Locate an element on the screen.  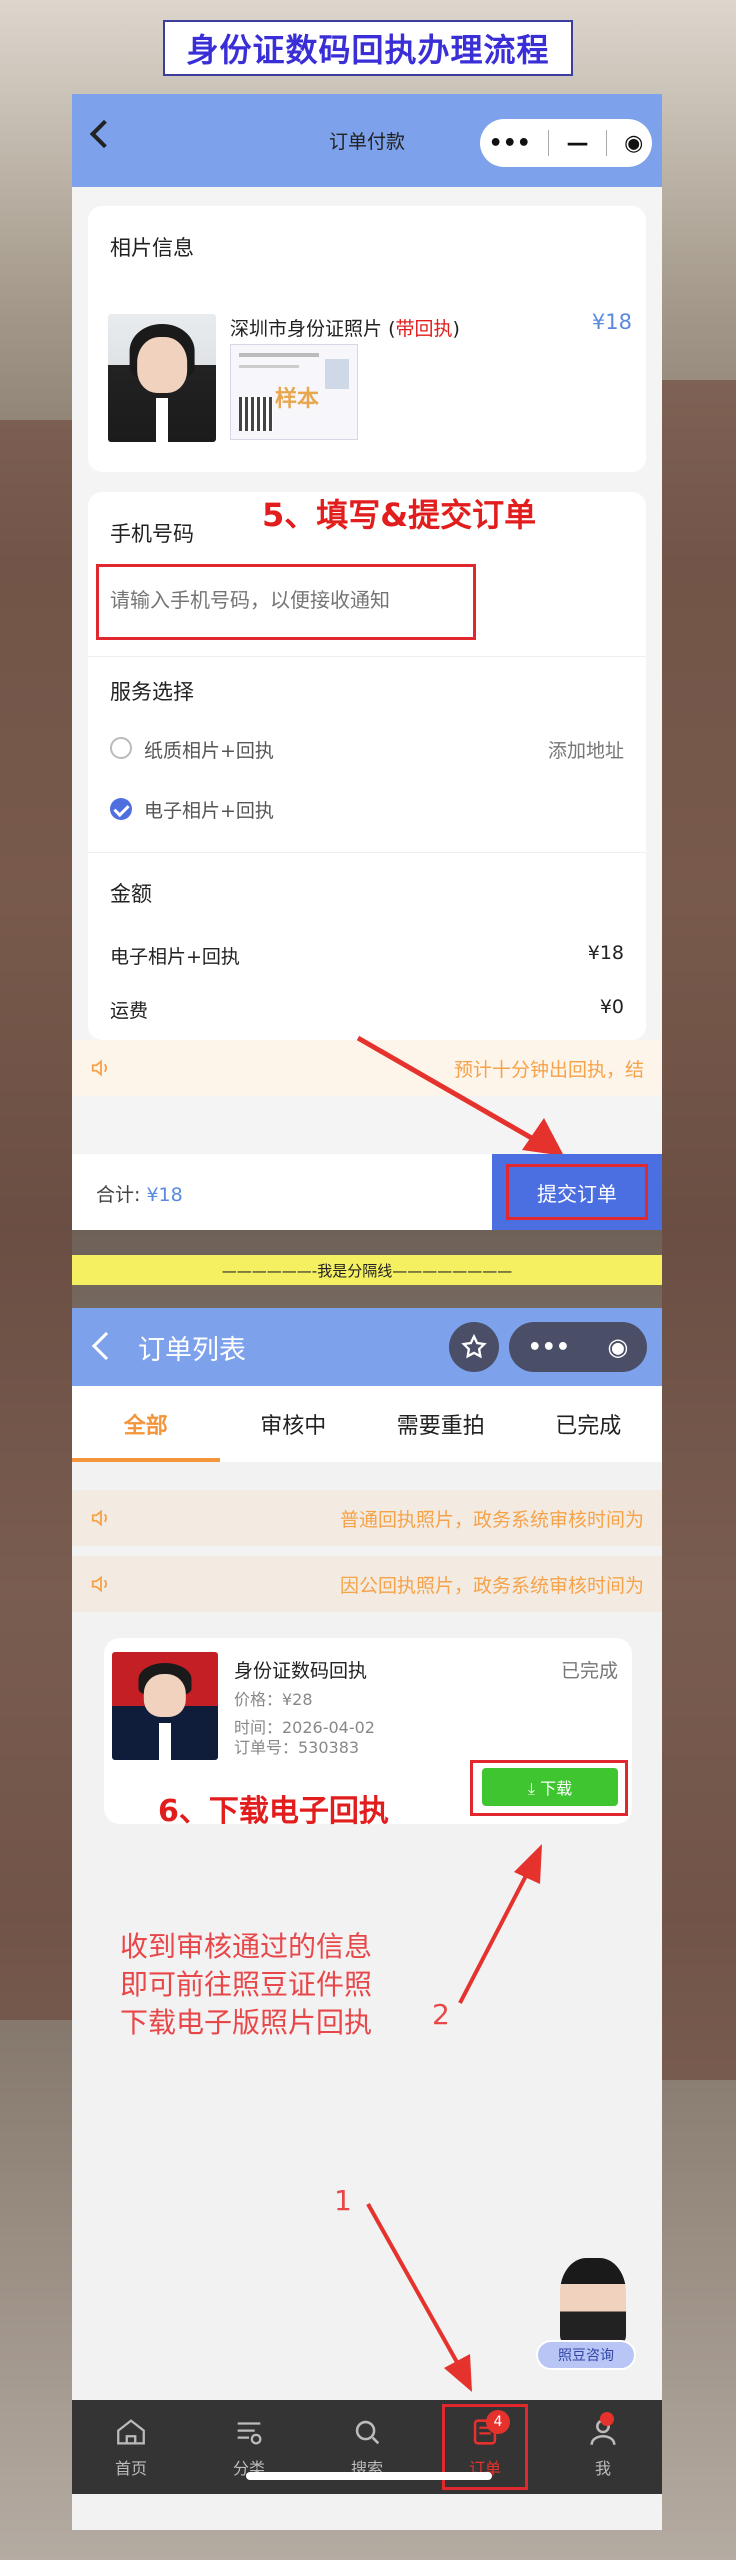
instruction-line: 即可前往照豆证件照 is located at coordinates (246, 1984).